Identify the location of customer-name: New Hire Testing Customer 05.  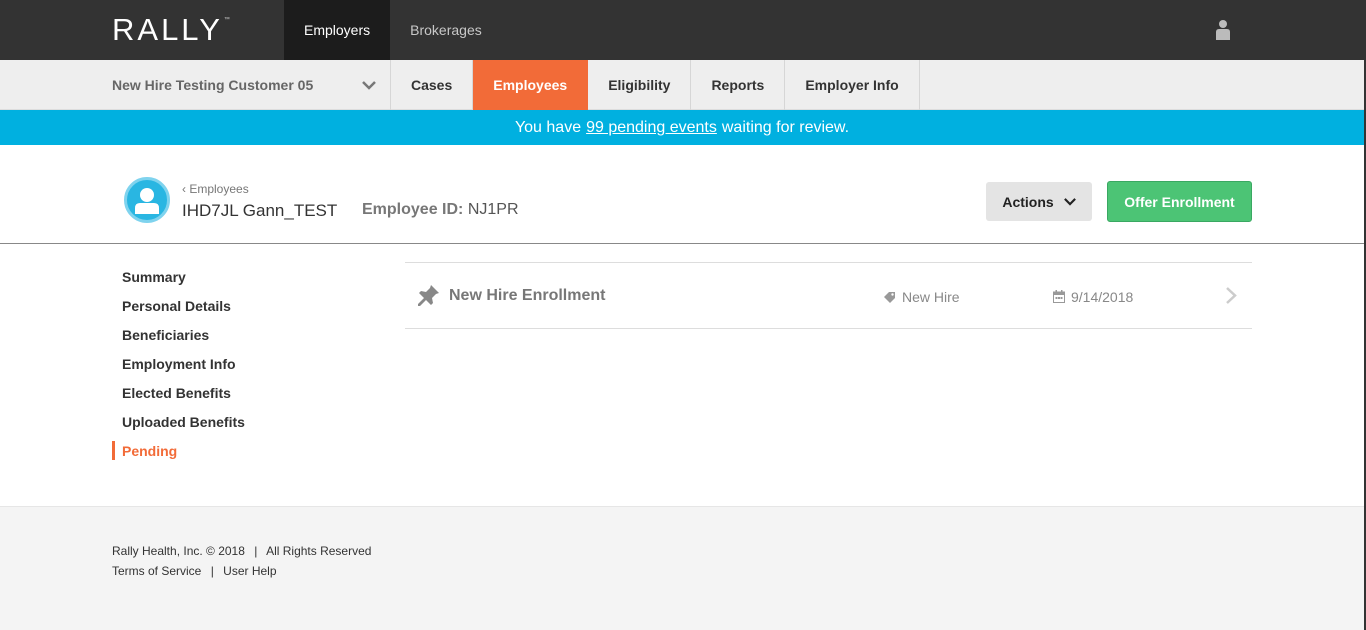
(213, 85).